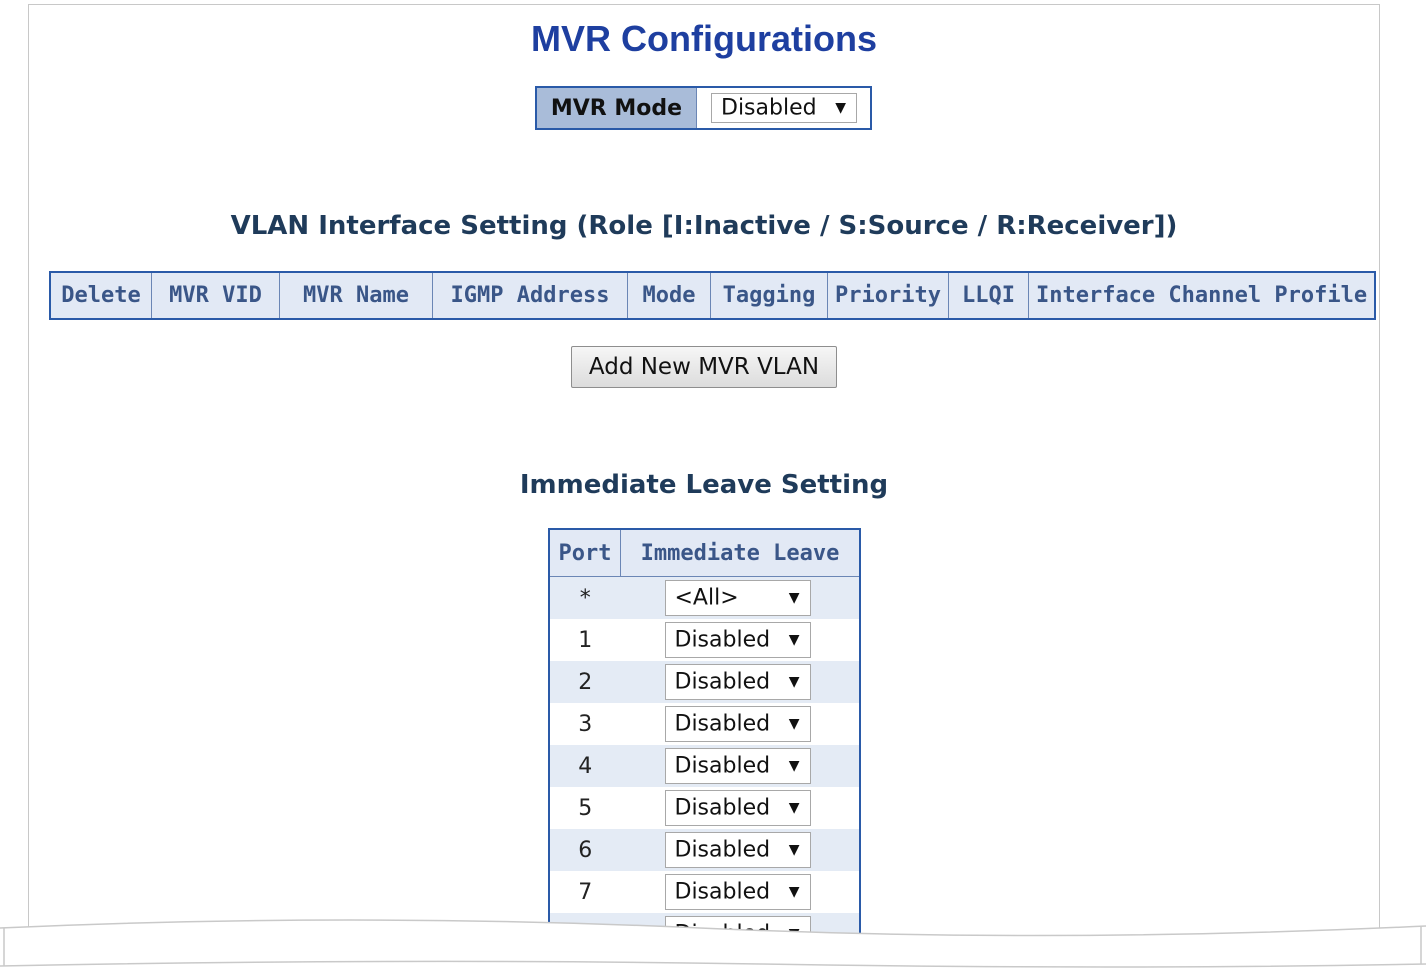 The image size is (1426, 974). Describe the element at coordinates (585, 850) in the screenshot. I see `port-cell: 6` at that location.